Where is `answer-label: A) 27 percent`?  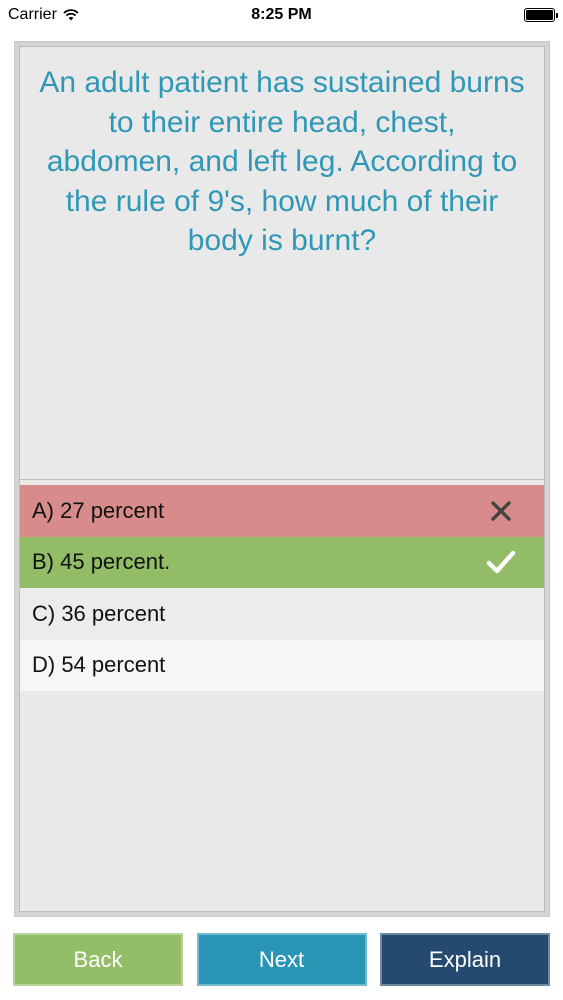 answer-label: A) 27 percent is located at coordinates (98, 510).